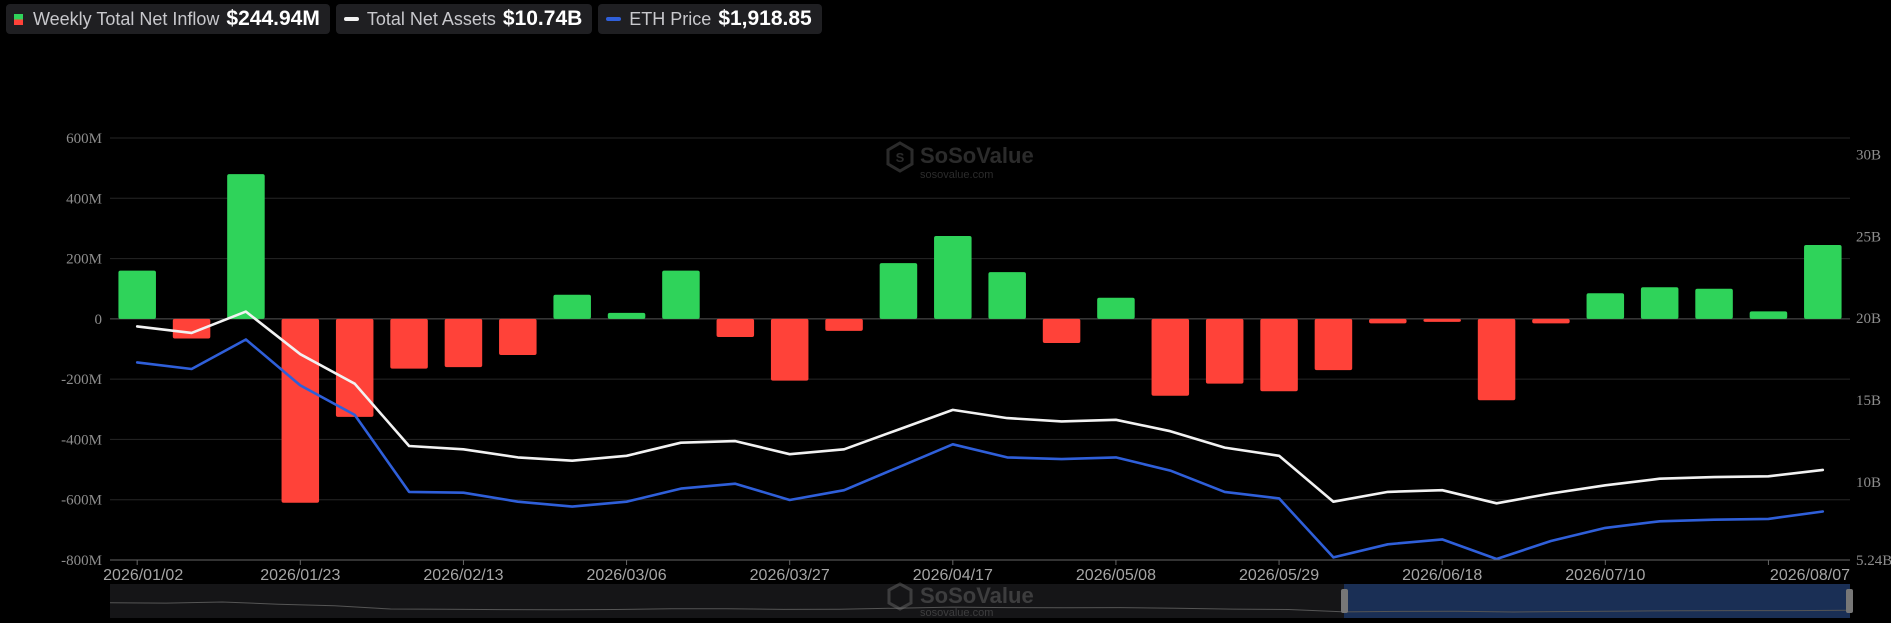  I want to click on x-tick-label: 2026/02/13, so click(463, 575).